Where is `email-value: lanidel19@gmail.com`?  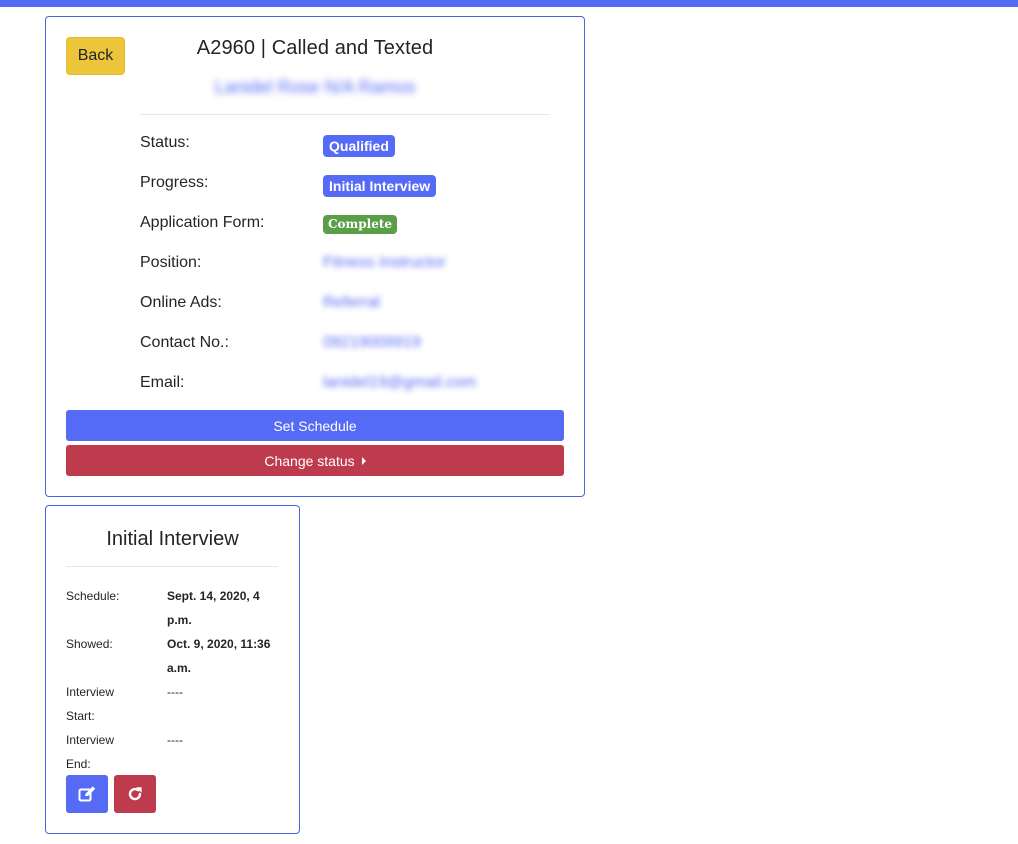
email-value: lanidel19@gmail.com is located at coordinates (400, 382).